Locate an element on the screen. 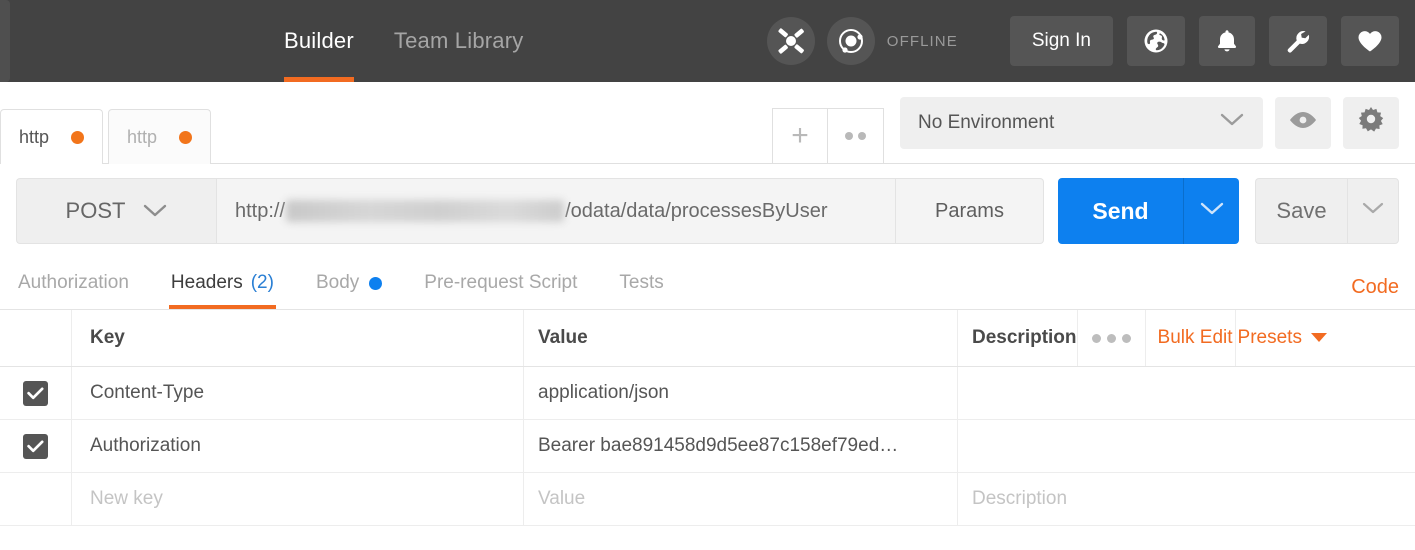 This screenshot has height=550, width=1415. table-row-new: New key Value Description is located at coordinates (707, 499).